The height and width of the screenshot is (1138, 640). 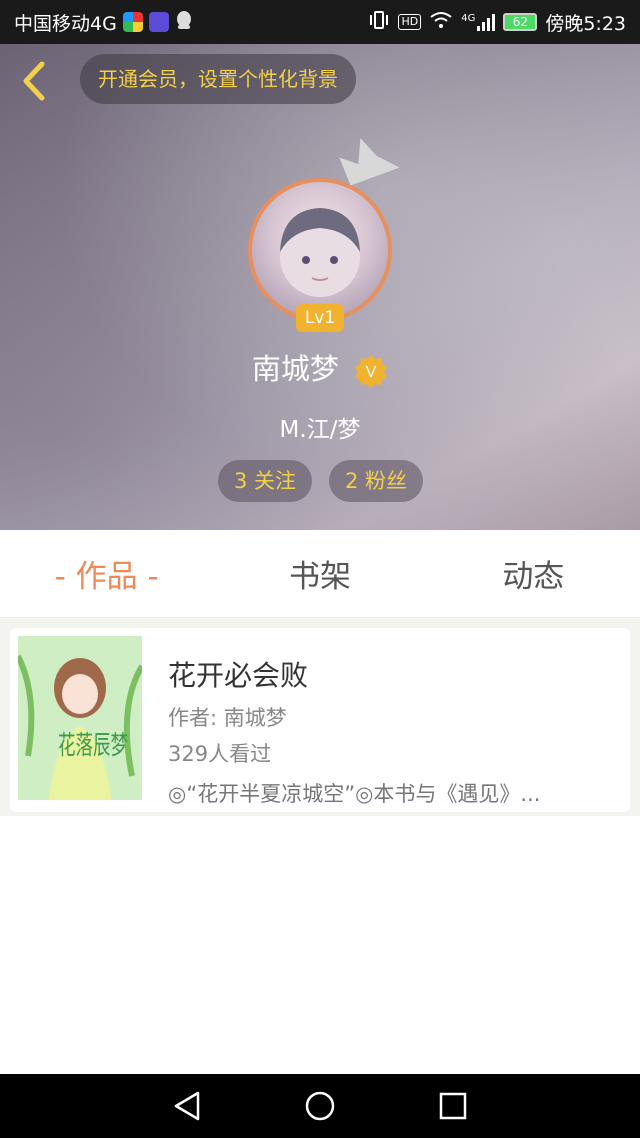 I want to click on status-bar: 中国移动4G HD 4G 62 傍晚5:23, so click(x=320, y=22).